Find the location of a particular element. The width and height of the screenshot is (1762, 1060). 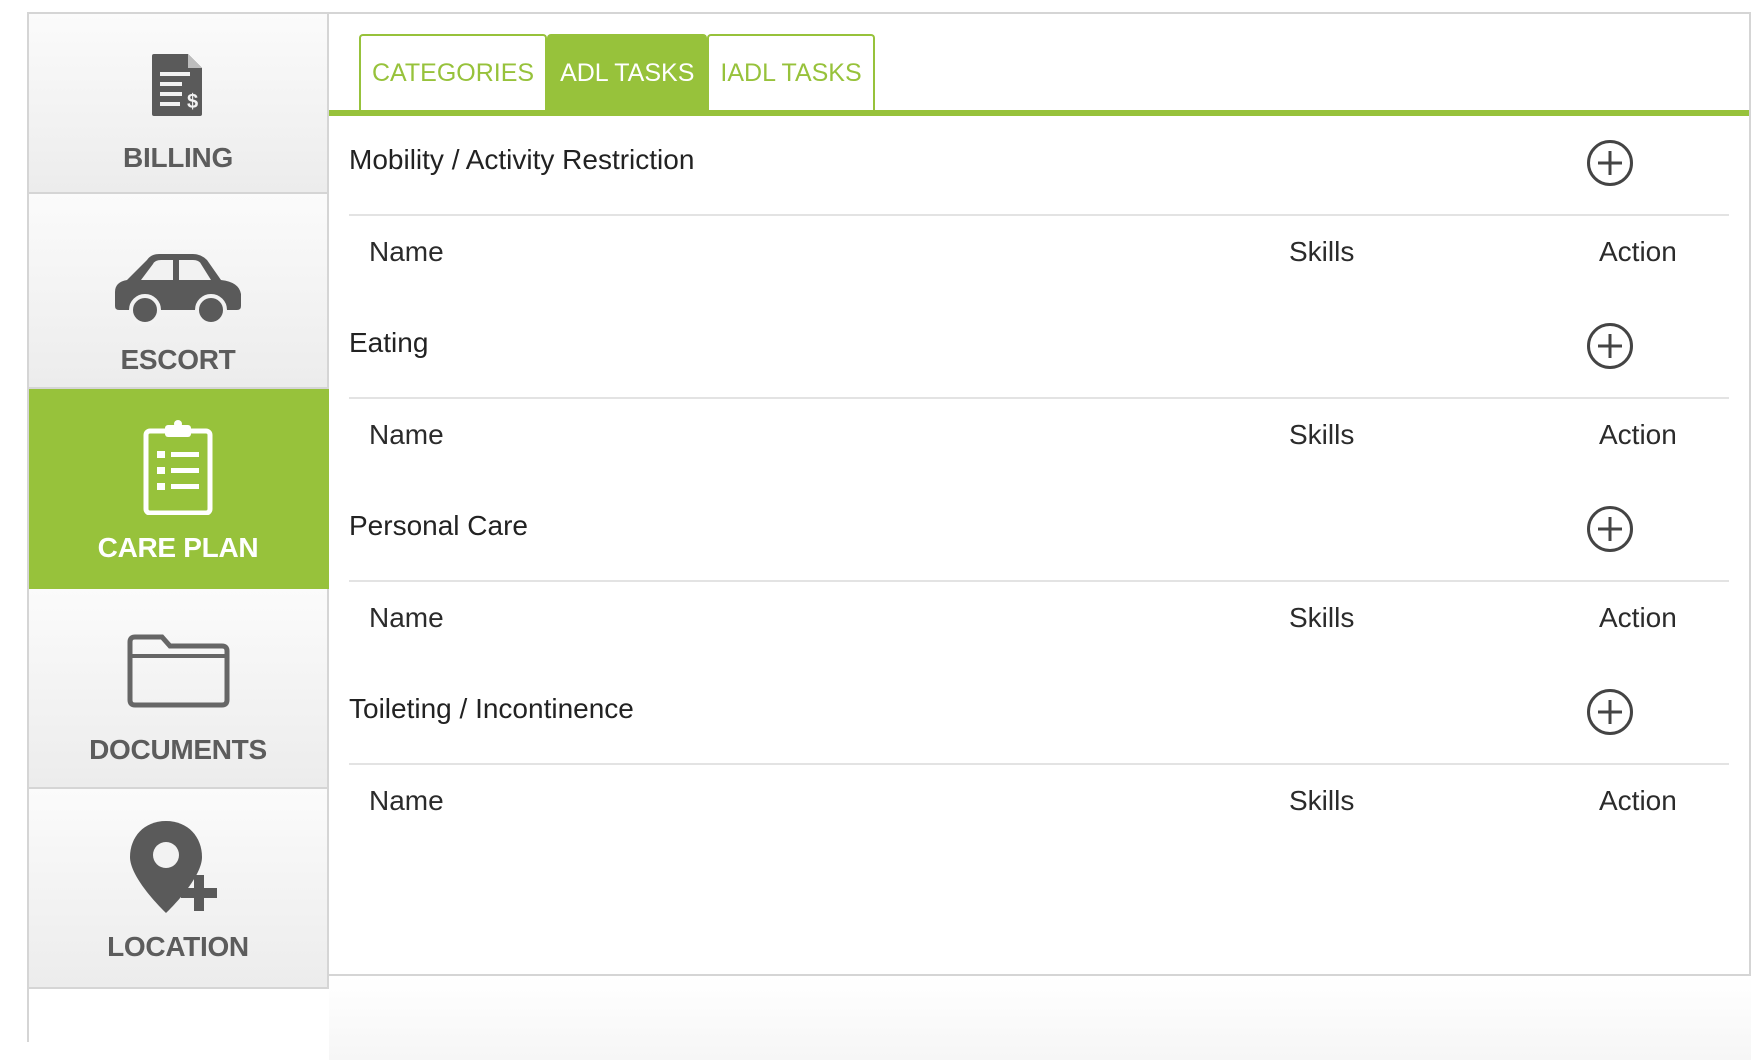

billing-icon: $ is located at coordinates (178, 85).